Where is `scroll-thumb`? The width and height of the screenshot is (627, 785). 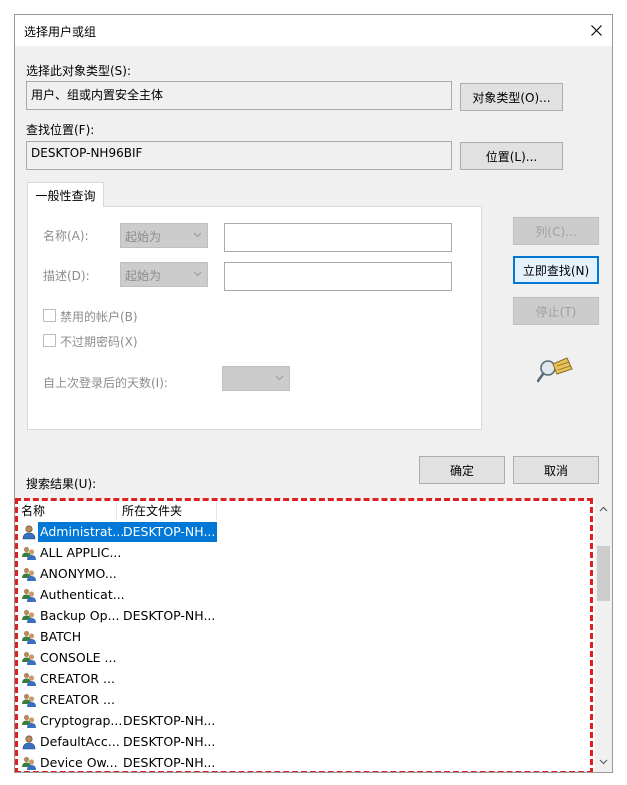 scroll-thumb is located at coordinates (603, 573).